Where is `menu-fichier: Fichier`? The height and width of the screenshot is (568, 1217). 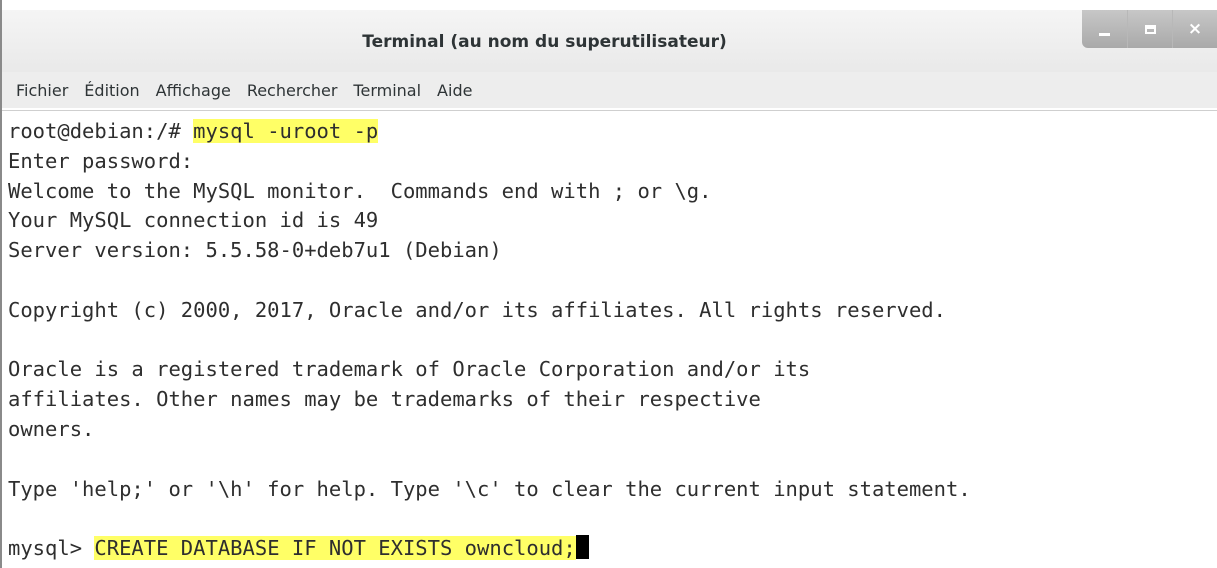 menu-fichier: Fichier is located at coordinates (42, 90).